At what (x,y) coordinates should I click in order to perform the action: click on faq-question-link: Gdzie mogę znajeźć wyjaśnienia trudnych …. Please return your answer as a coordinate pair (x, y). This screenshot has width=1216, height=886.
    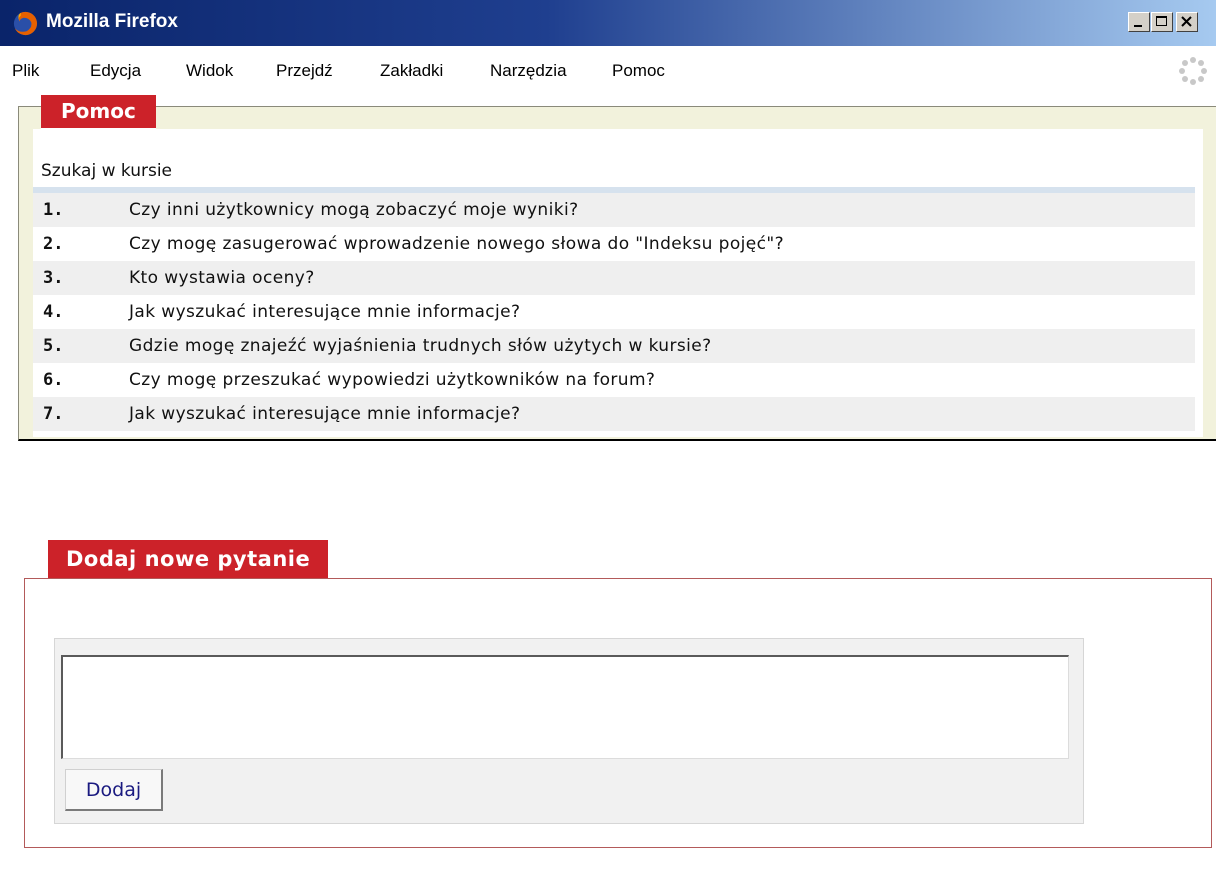
    Looking at the image, I should click on (420, 346).